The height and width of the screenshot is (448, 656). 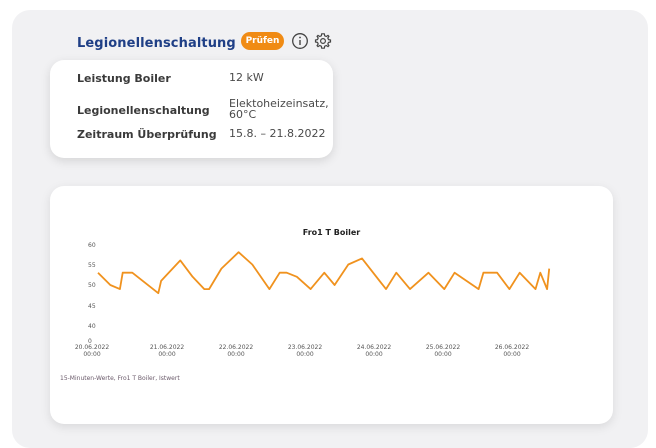 I want to click on detail-value: Elektoheizeinsatz, 60°C, so click(x=279, y=109).